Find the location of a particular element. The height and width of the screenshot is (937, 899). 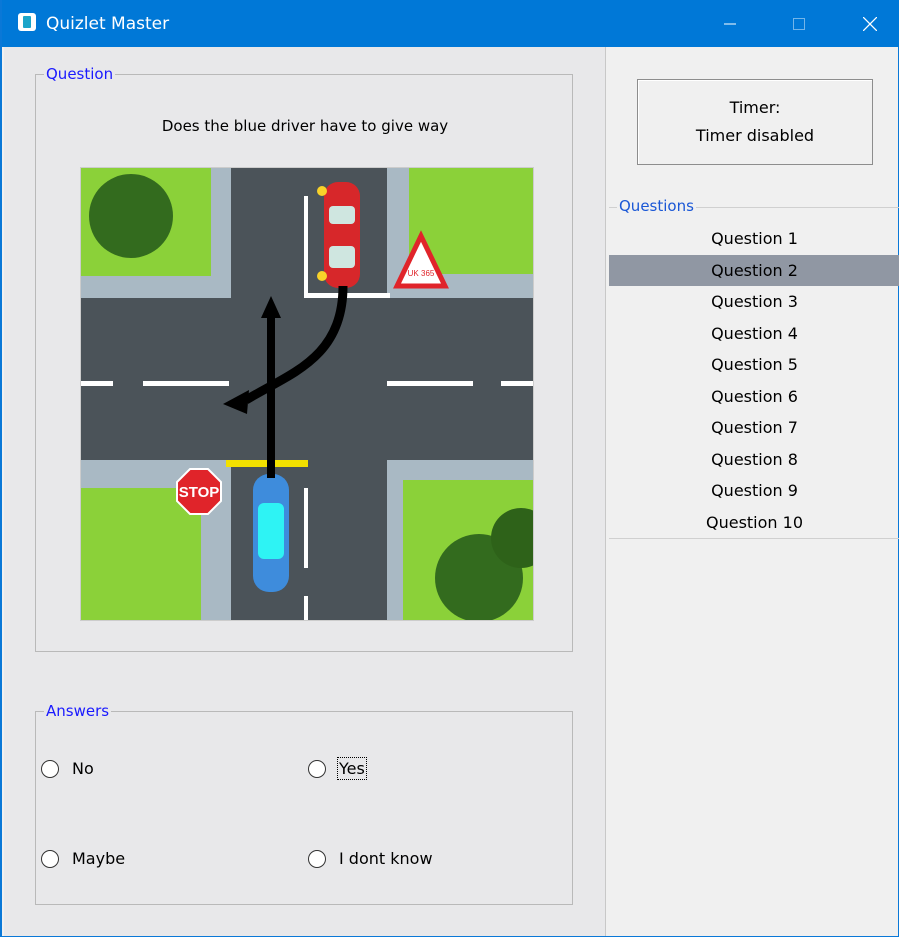

title-bar: Quizlet Master is located at coordinates (450, 23).